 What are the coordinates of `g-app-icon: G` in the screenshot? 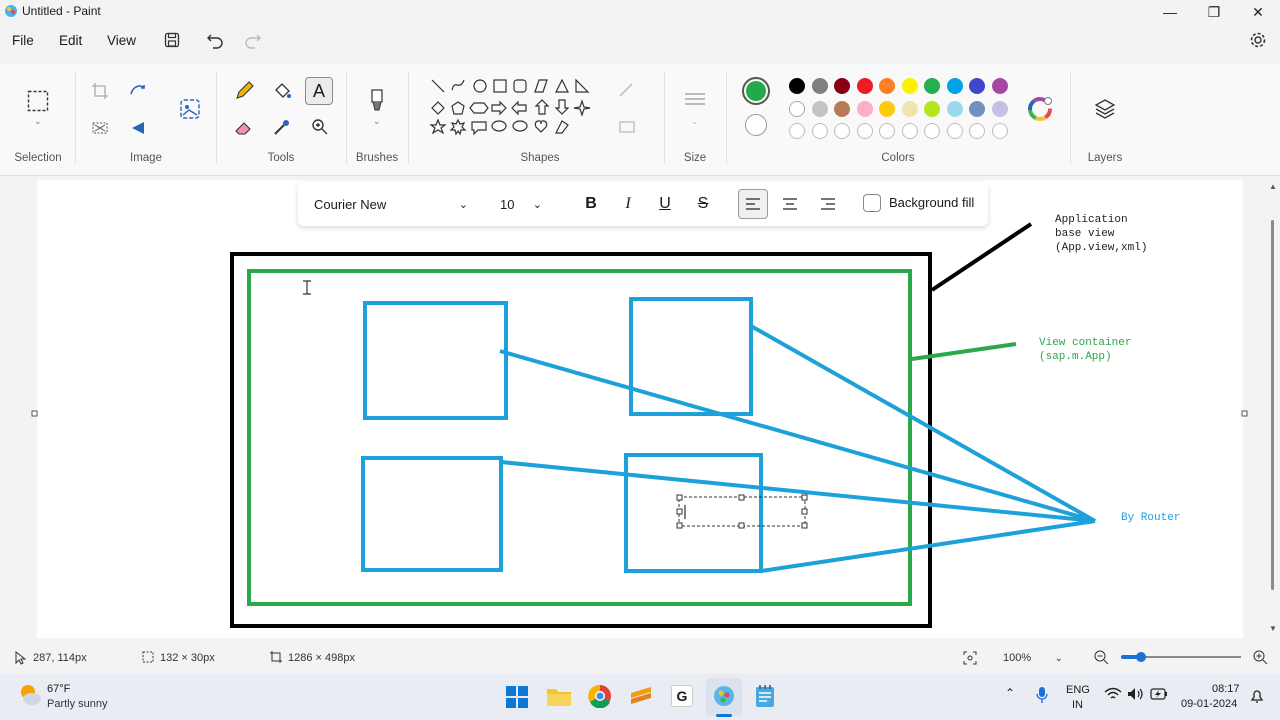 It's located at (682, 696).